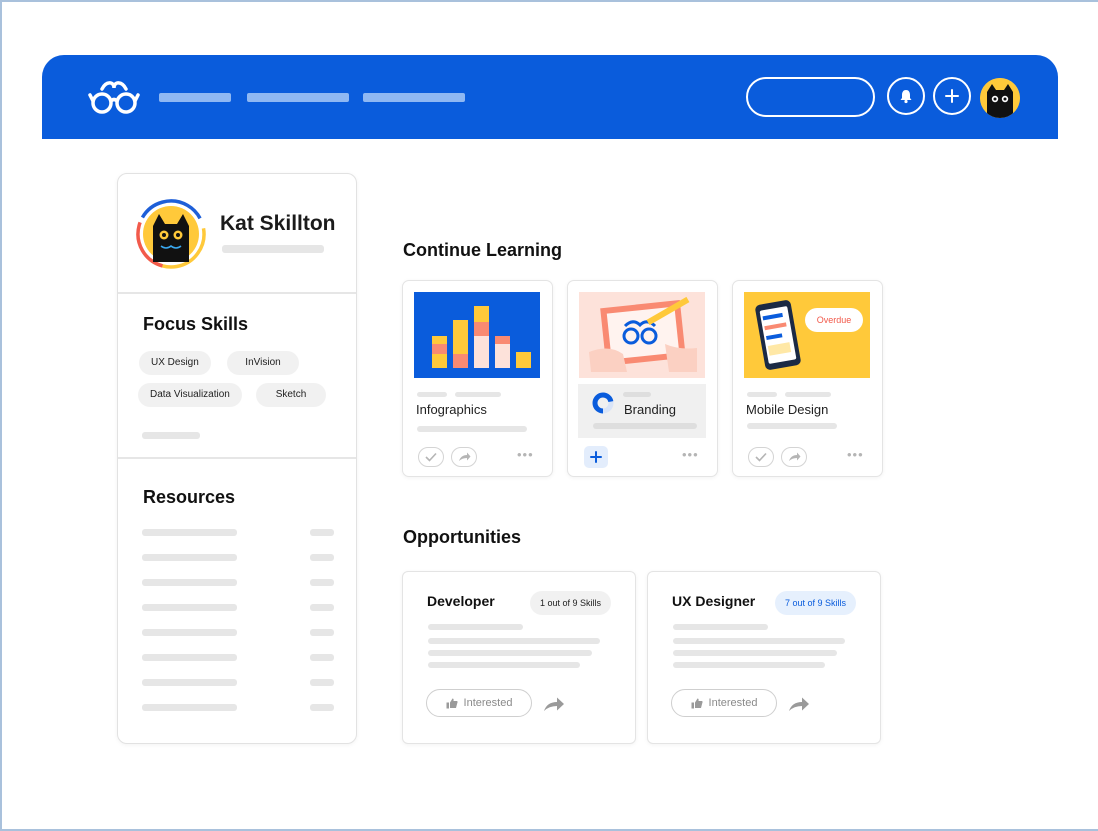  What do you see at coordinates (787, 409) in the screenshot?
I see `course-title: Mobile Design` at bounding box center [787, 409].